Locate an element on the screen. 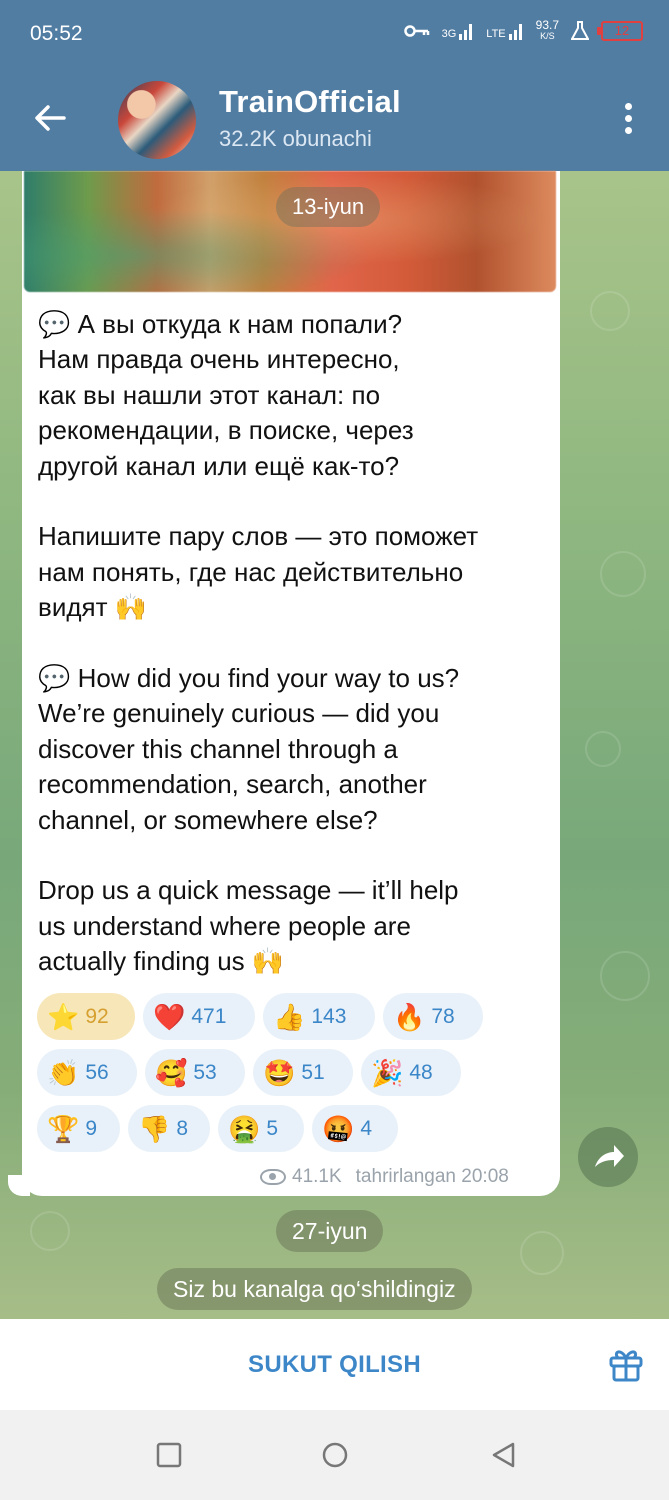 This screenshot has height=1500, width=669. reaction-count: 471 is located at coordinates (209, 1016).